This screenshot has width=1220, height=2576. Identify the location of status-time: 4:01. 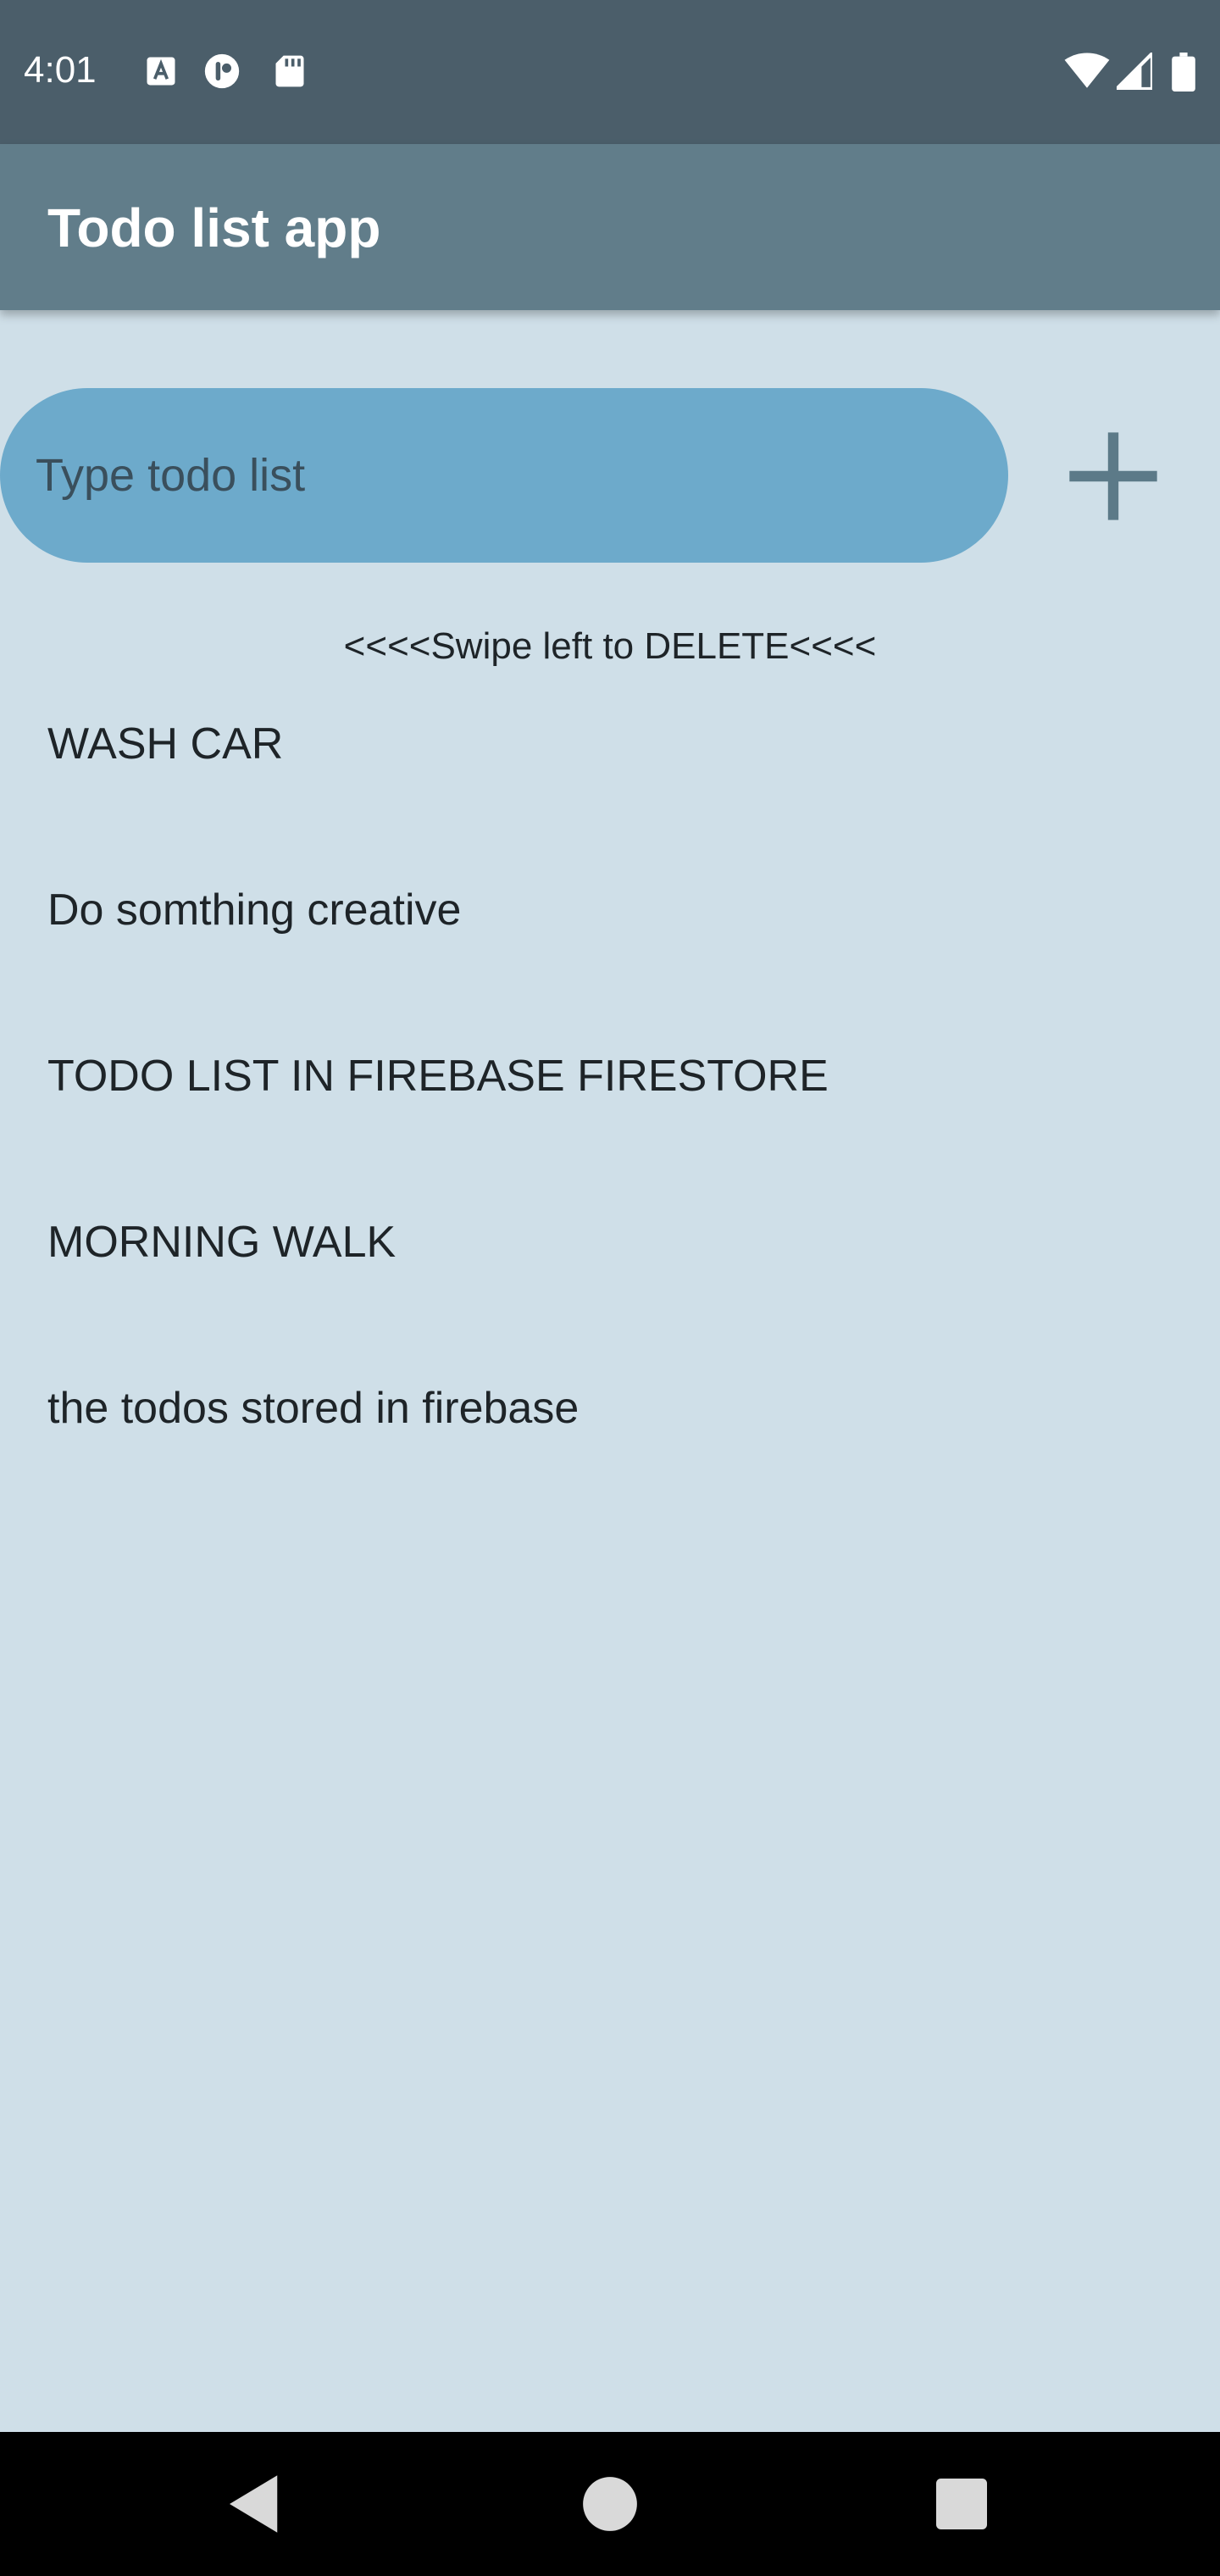
(60, 70).